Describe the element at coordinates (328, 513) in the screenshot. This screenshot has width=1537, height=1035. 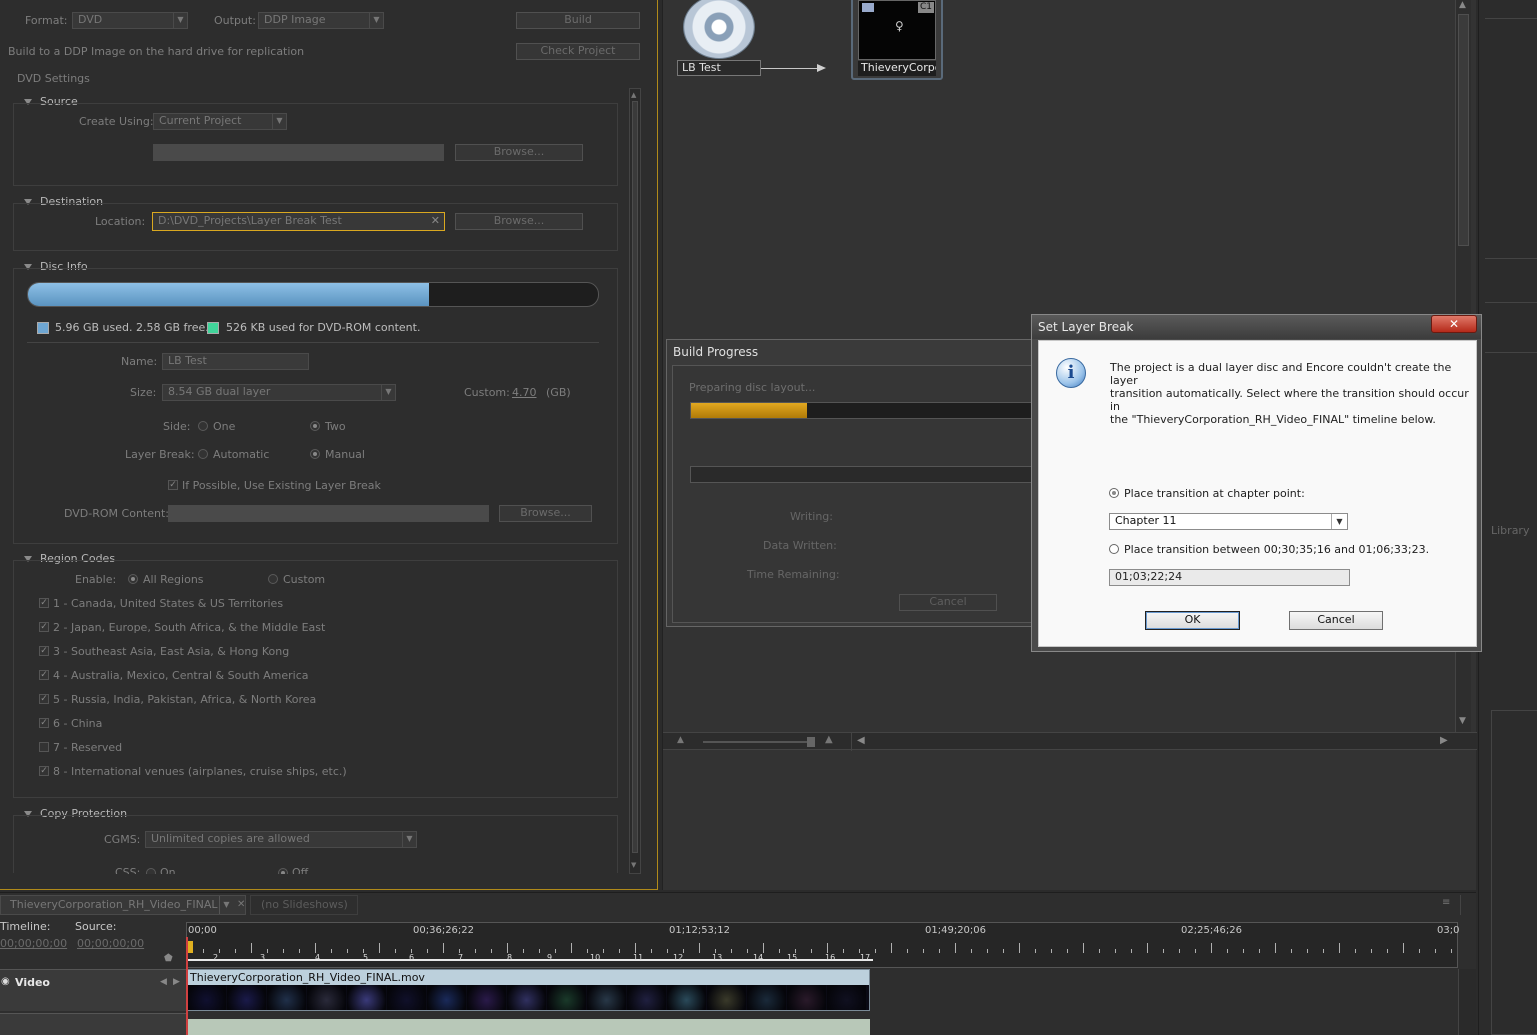
I see `dvd-rom-input` at that location.